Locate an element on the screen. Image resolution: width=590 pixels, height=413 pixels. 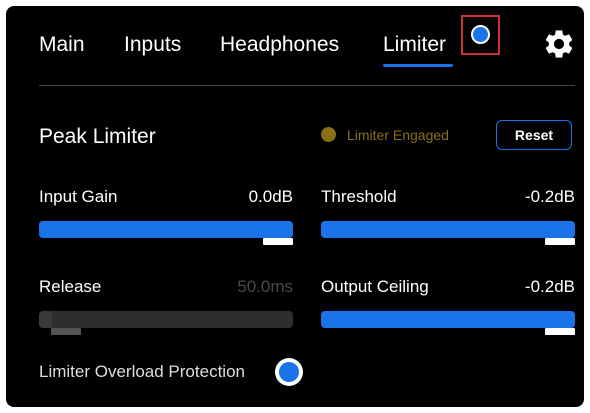
input-gain-slider is located at coordinates (166, 233).